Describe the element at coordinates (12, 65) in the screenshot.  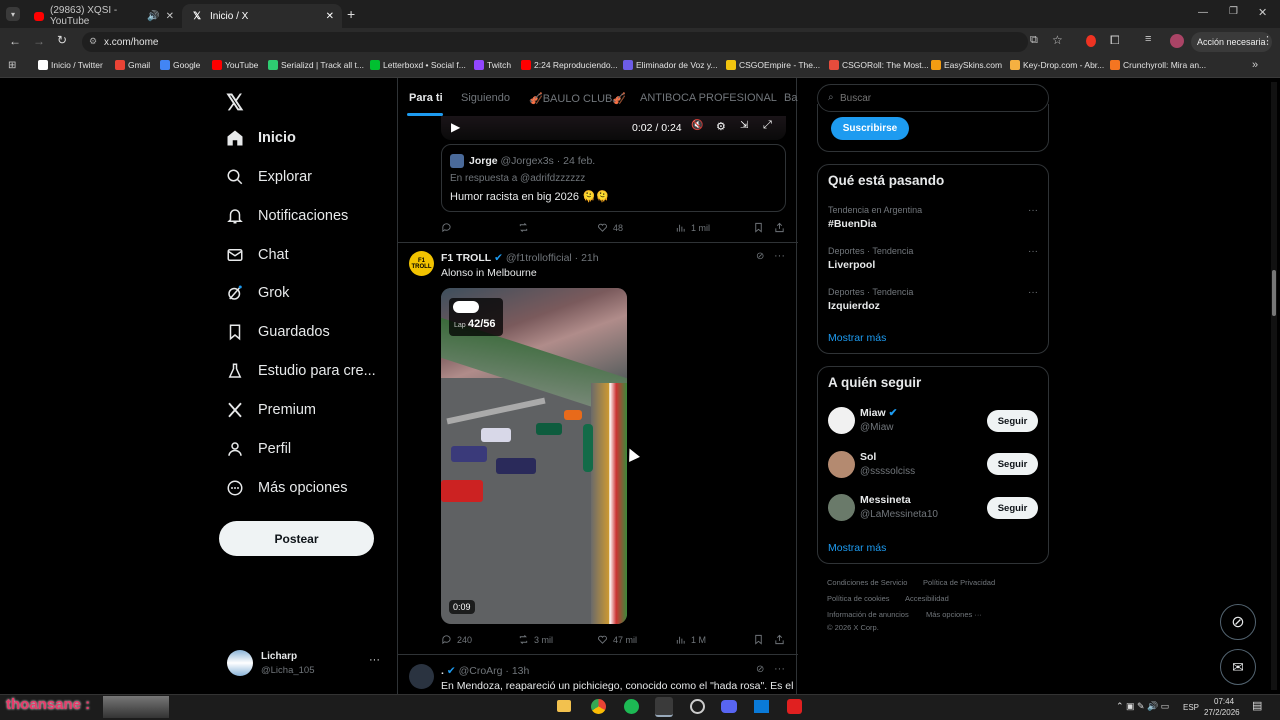
I see `apps-icon: ⊞` at that location.